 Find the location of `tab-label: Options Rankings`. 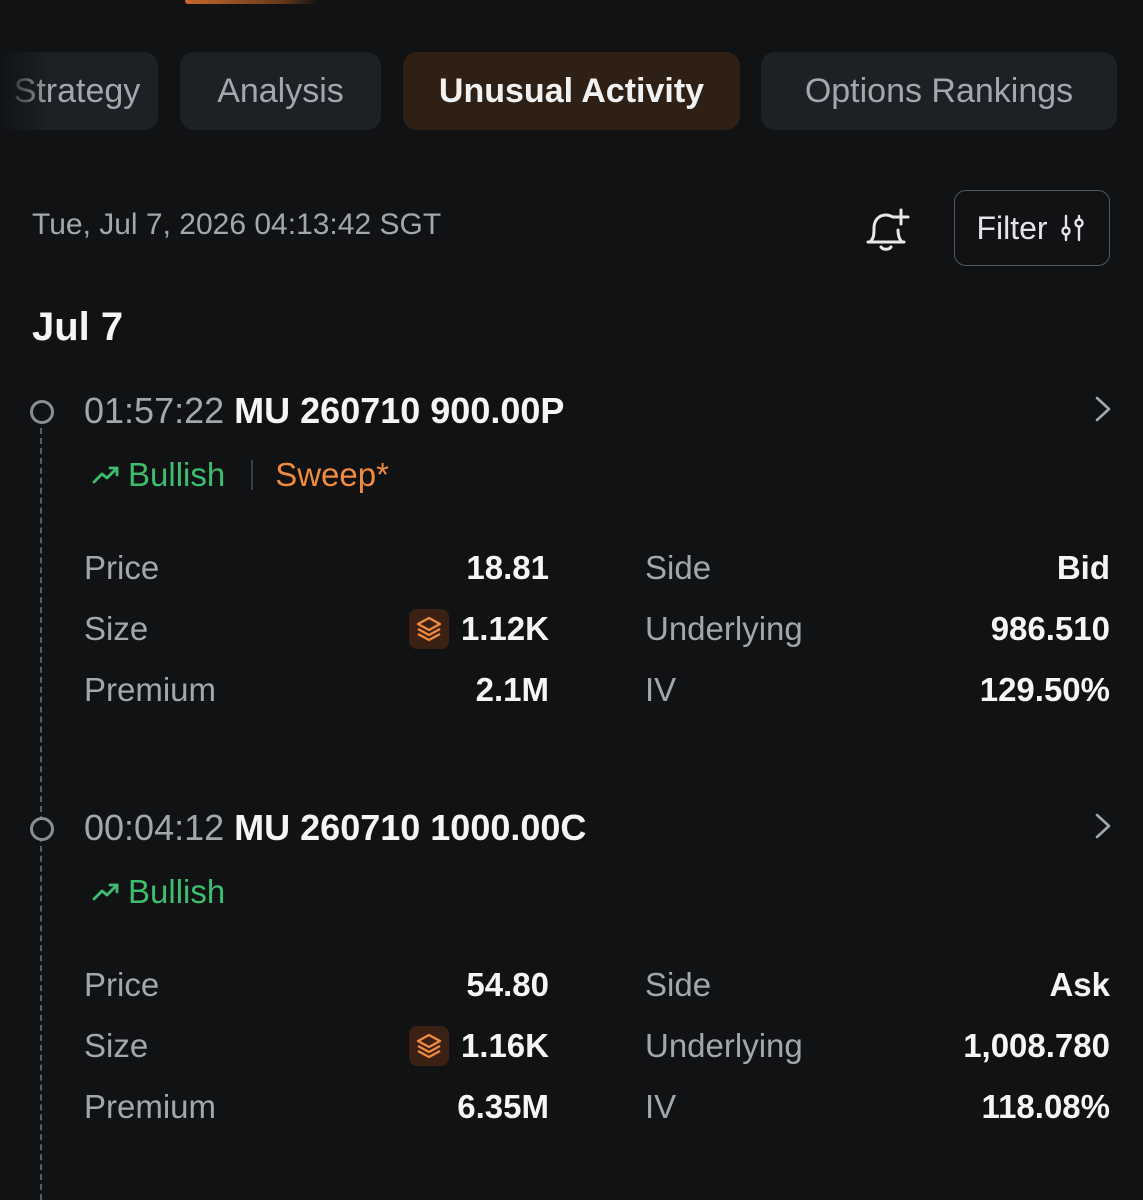

tab-label: Options Rankings is located at coordinates (939, 91).